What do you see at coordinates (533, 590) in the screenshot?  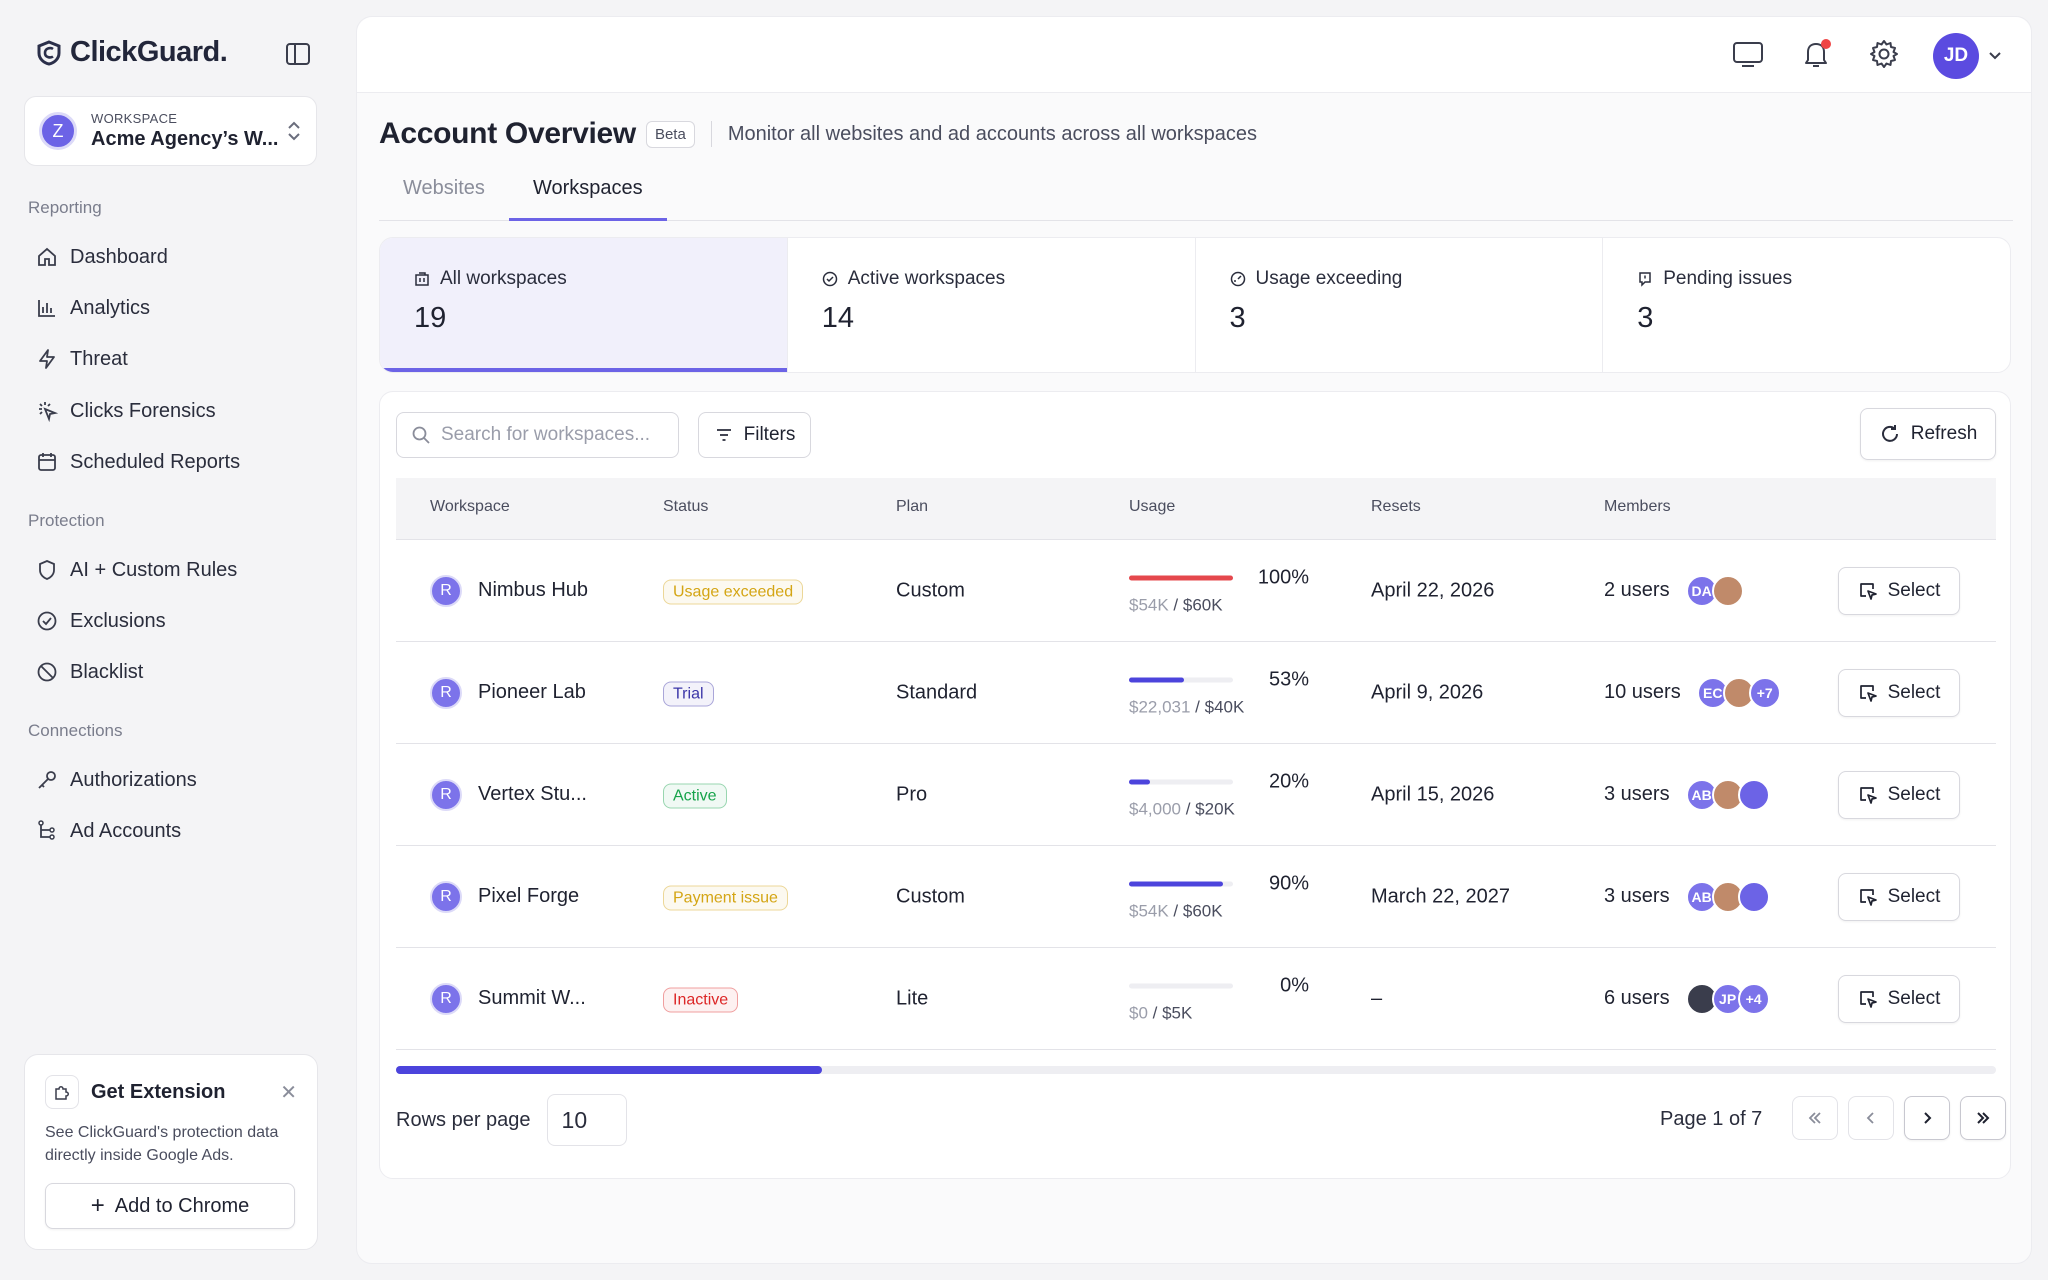 I see `workspace-name: Nimbus Hub` at bounding box center [533, 590].